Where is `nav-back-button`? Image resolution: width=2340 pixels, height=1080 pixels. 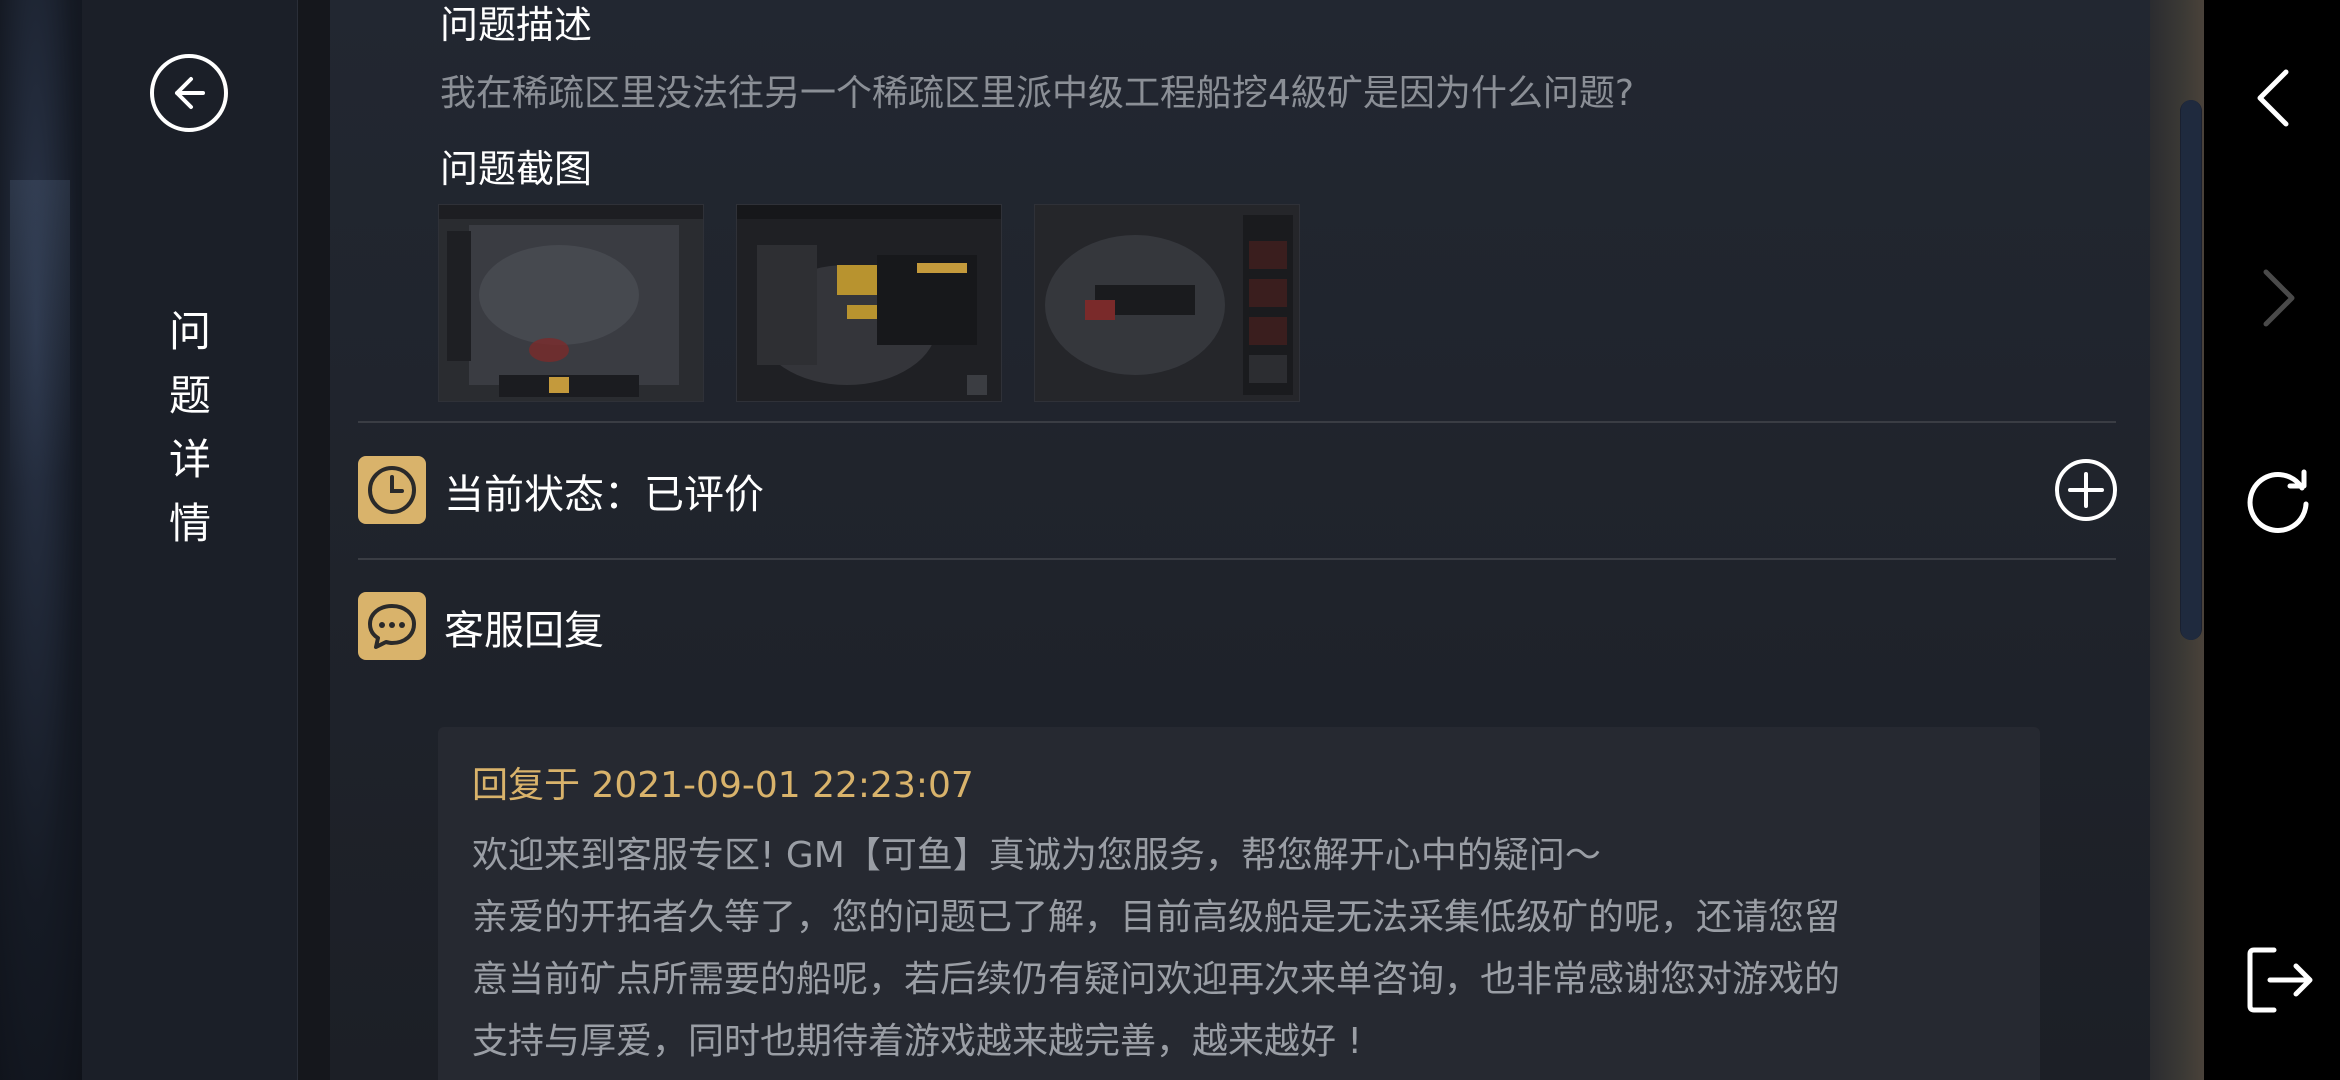
nav-back-button is located at coordinates (2276, 98).